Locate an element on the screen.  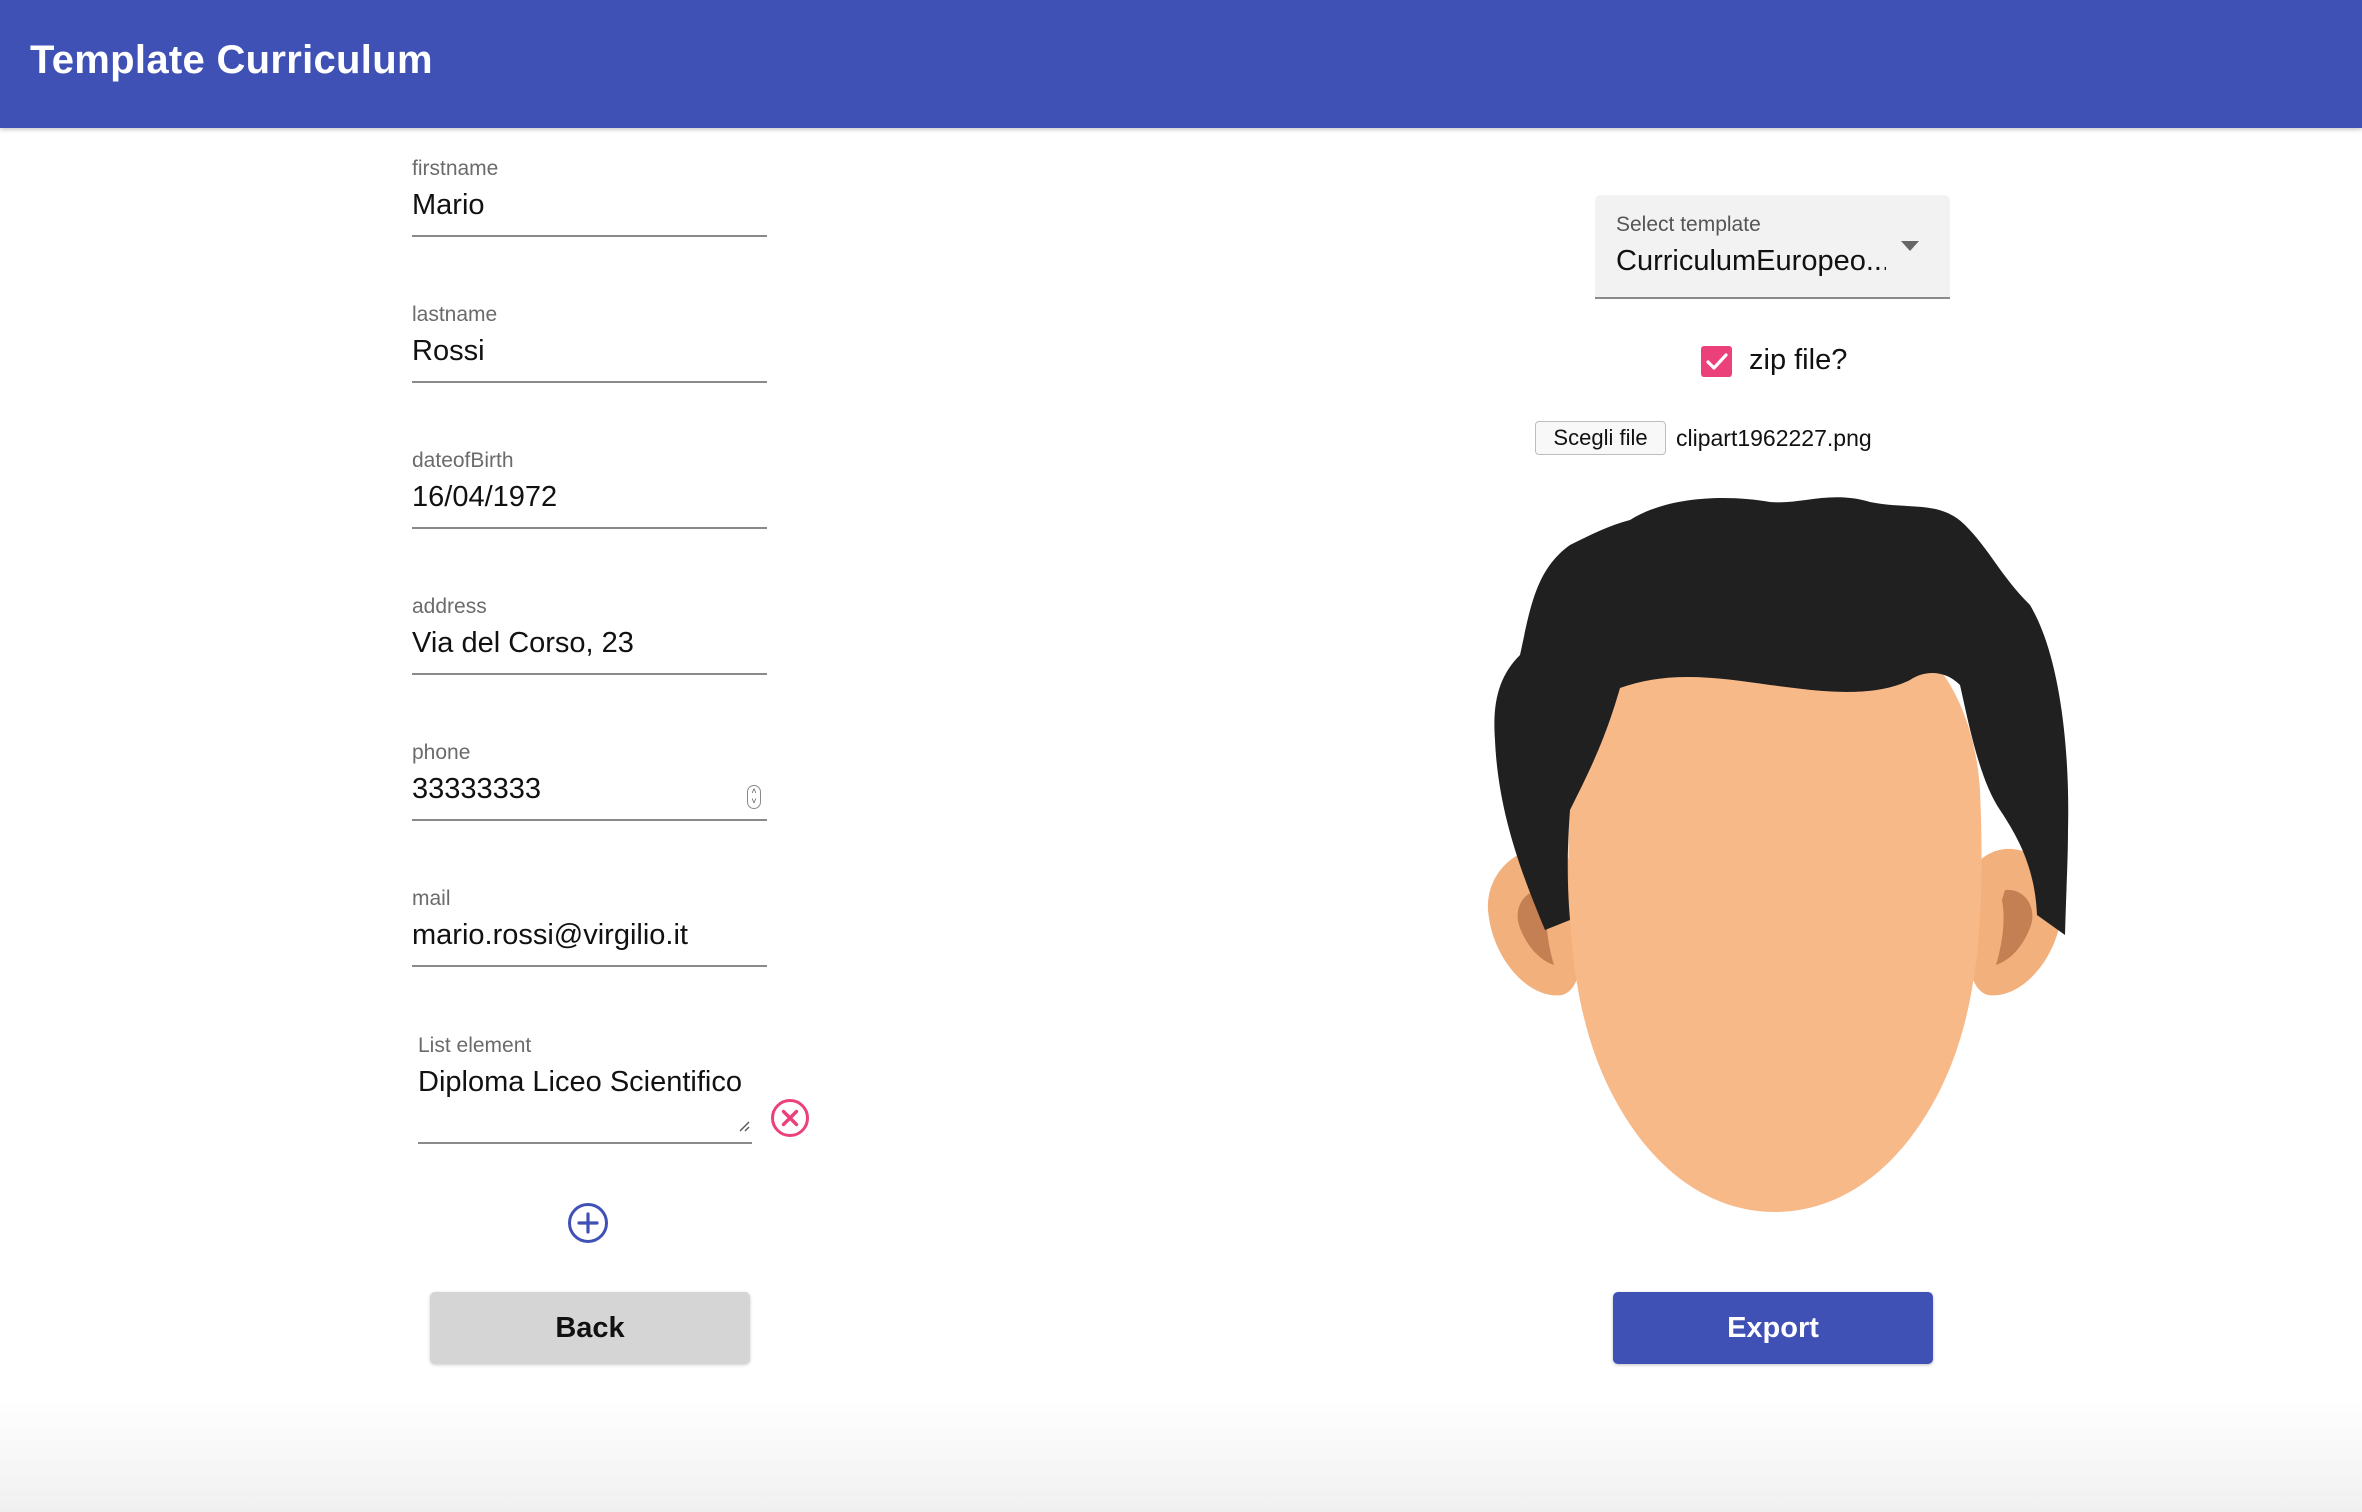
lastname-field: lastname Rossi is located at coordinates (589, 344).